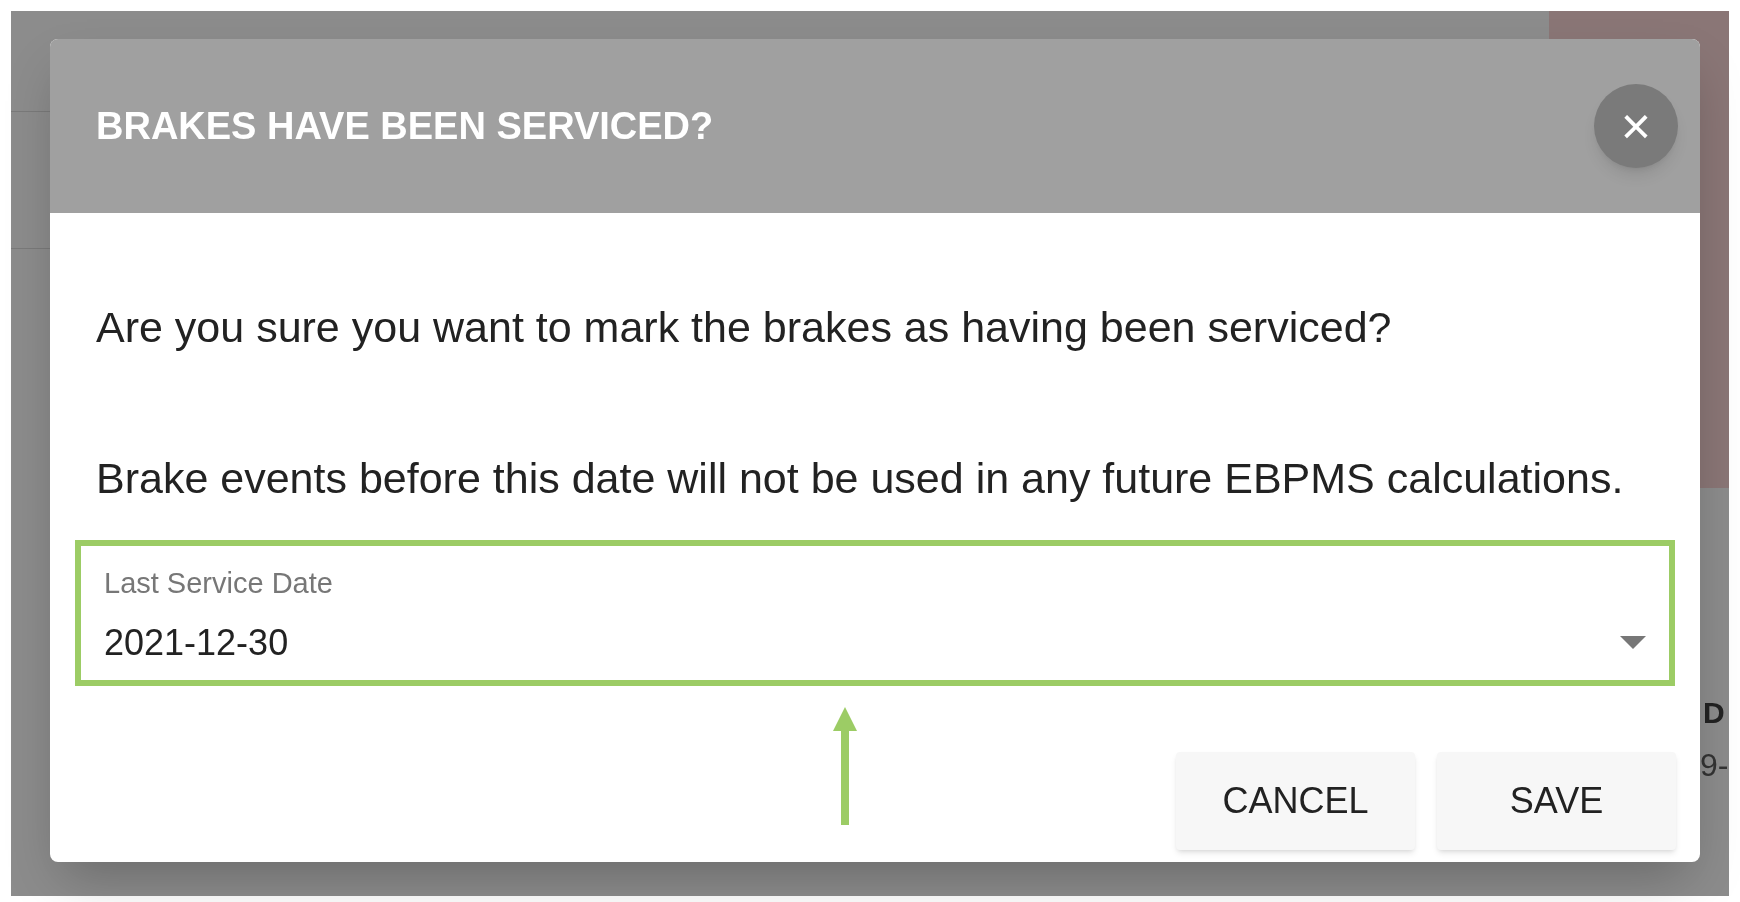 The width and height of the screenshot is (1740, 902). What do you see at coordinates (1295, 801) in the screenshot?
I see `dialog-button: CANCEL` at bounding box center [1295, 801].